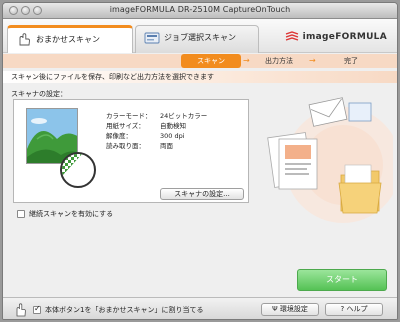 Image resolution: width=400 pixels, height=322 pixels. What do you see at coordinates (342, 280) in the screenshot?
I see `start-button: スタート` at bounding box center [342, 280].